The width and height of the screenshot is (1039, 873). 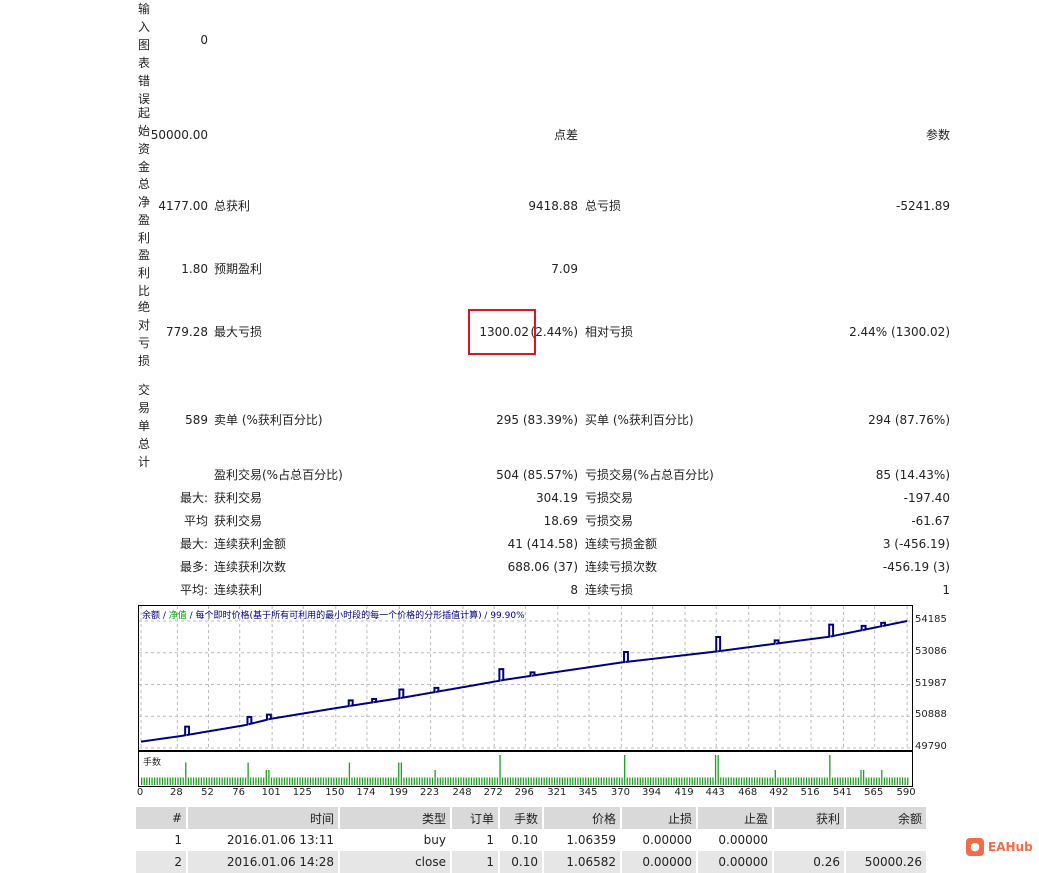 I want to click on stat-right-value: 1, so click(x=946, y=590).